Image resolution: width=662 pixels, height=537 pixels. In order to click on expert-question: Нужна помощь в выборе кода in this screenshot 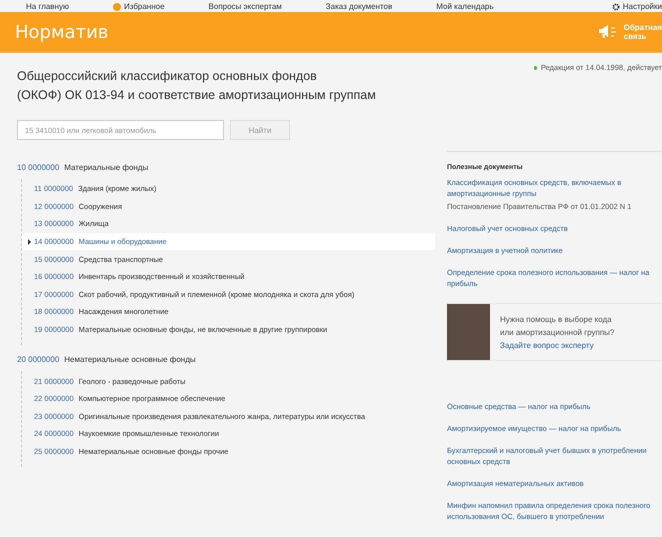, I will do `click(556, 320)`.